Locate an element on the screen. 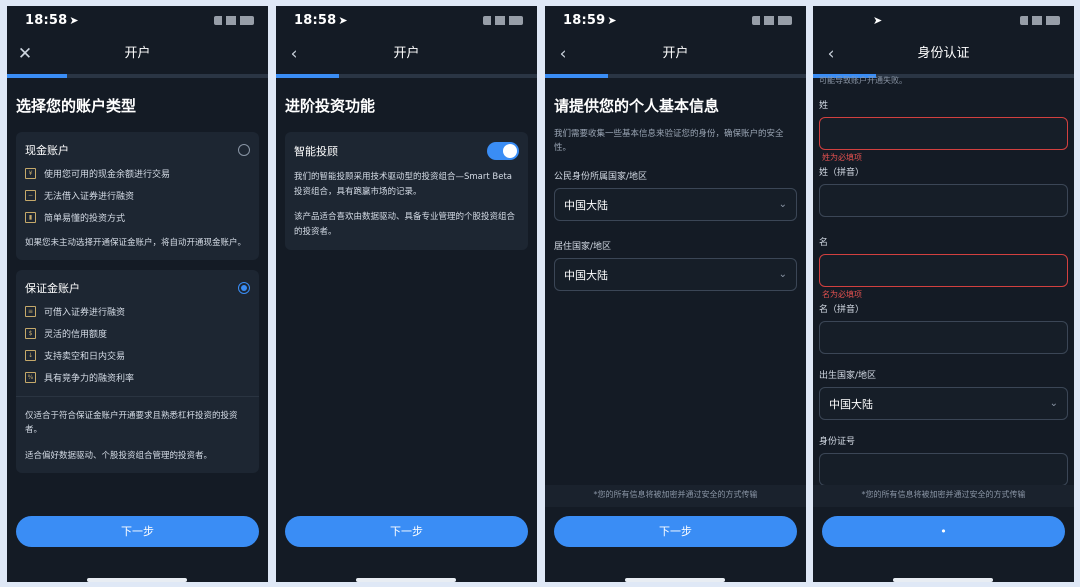  page-title: 请提供您的个人基本信息 is located at coordinates (637, 106).